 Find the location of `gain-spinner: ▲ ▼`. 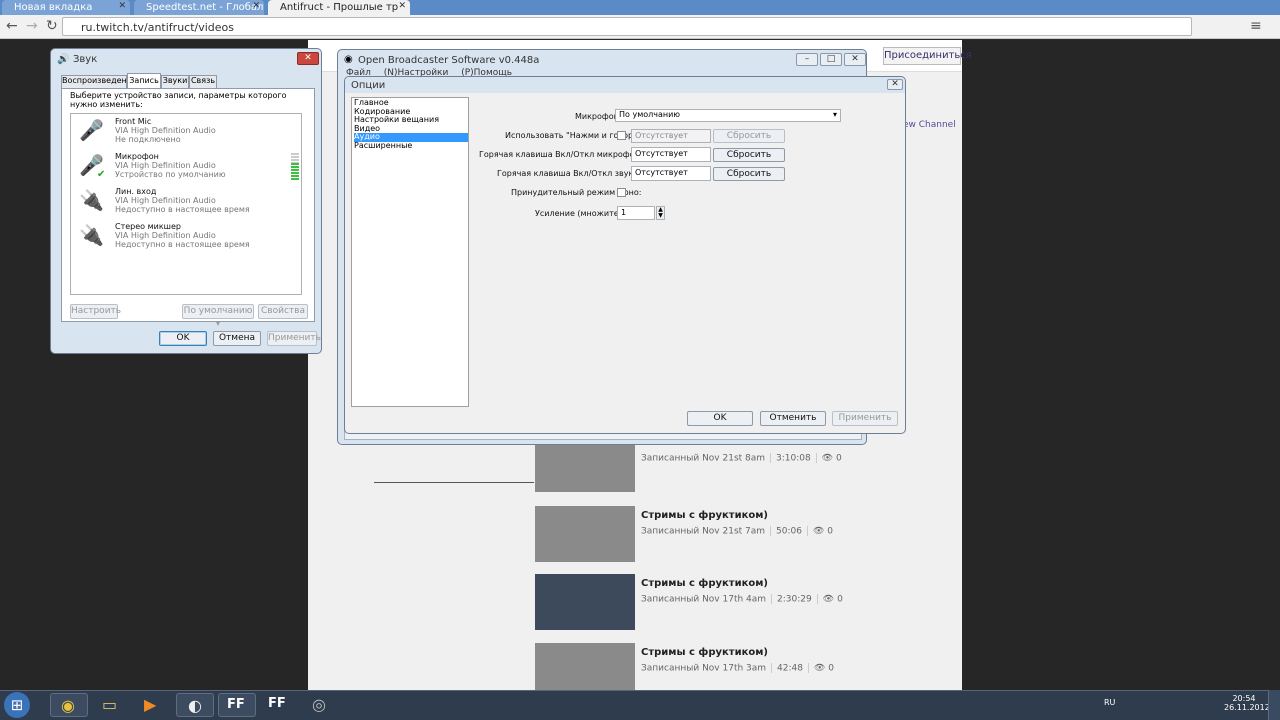

gain-spinner: ▲ ▼ is located at coordinates (660, 213).